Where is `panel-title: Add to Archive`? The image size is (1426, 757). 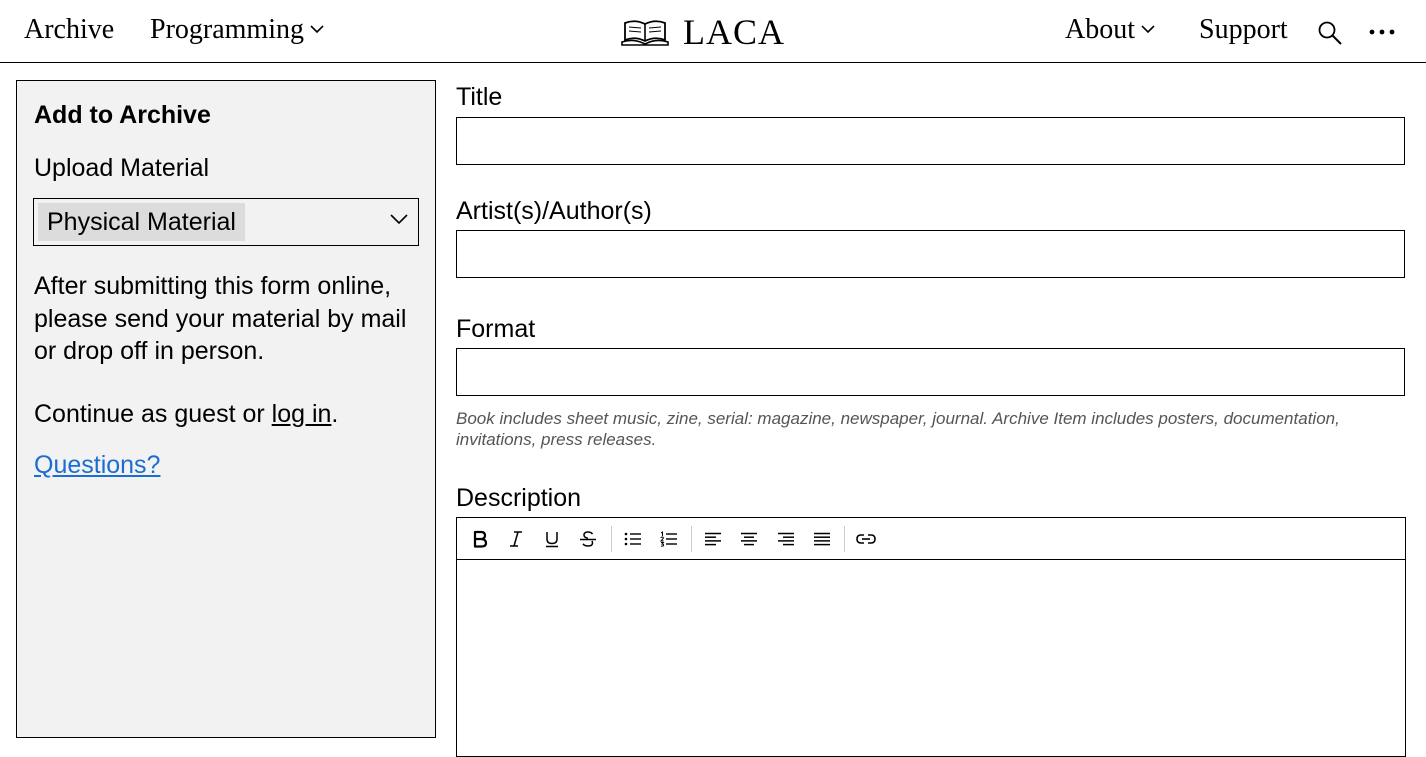
panel-title: Add to Archive is located at coordinates (122, 115).